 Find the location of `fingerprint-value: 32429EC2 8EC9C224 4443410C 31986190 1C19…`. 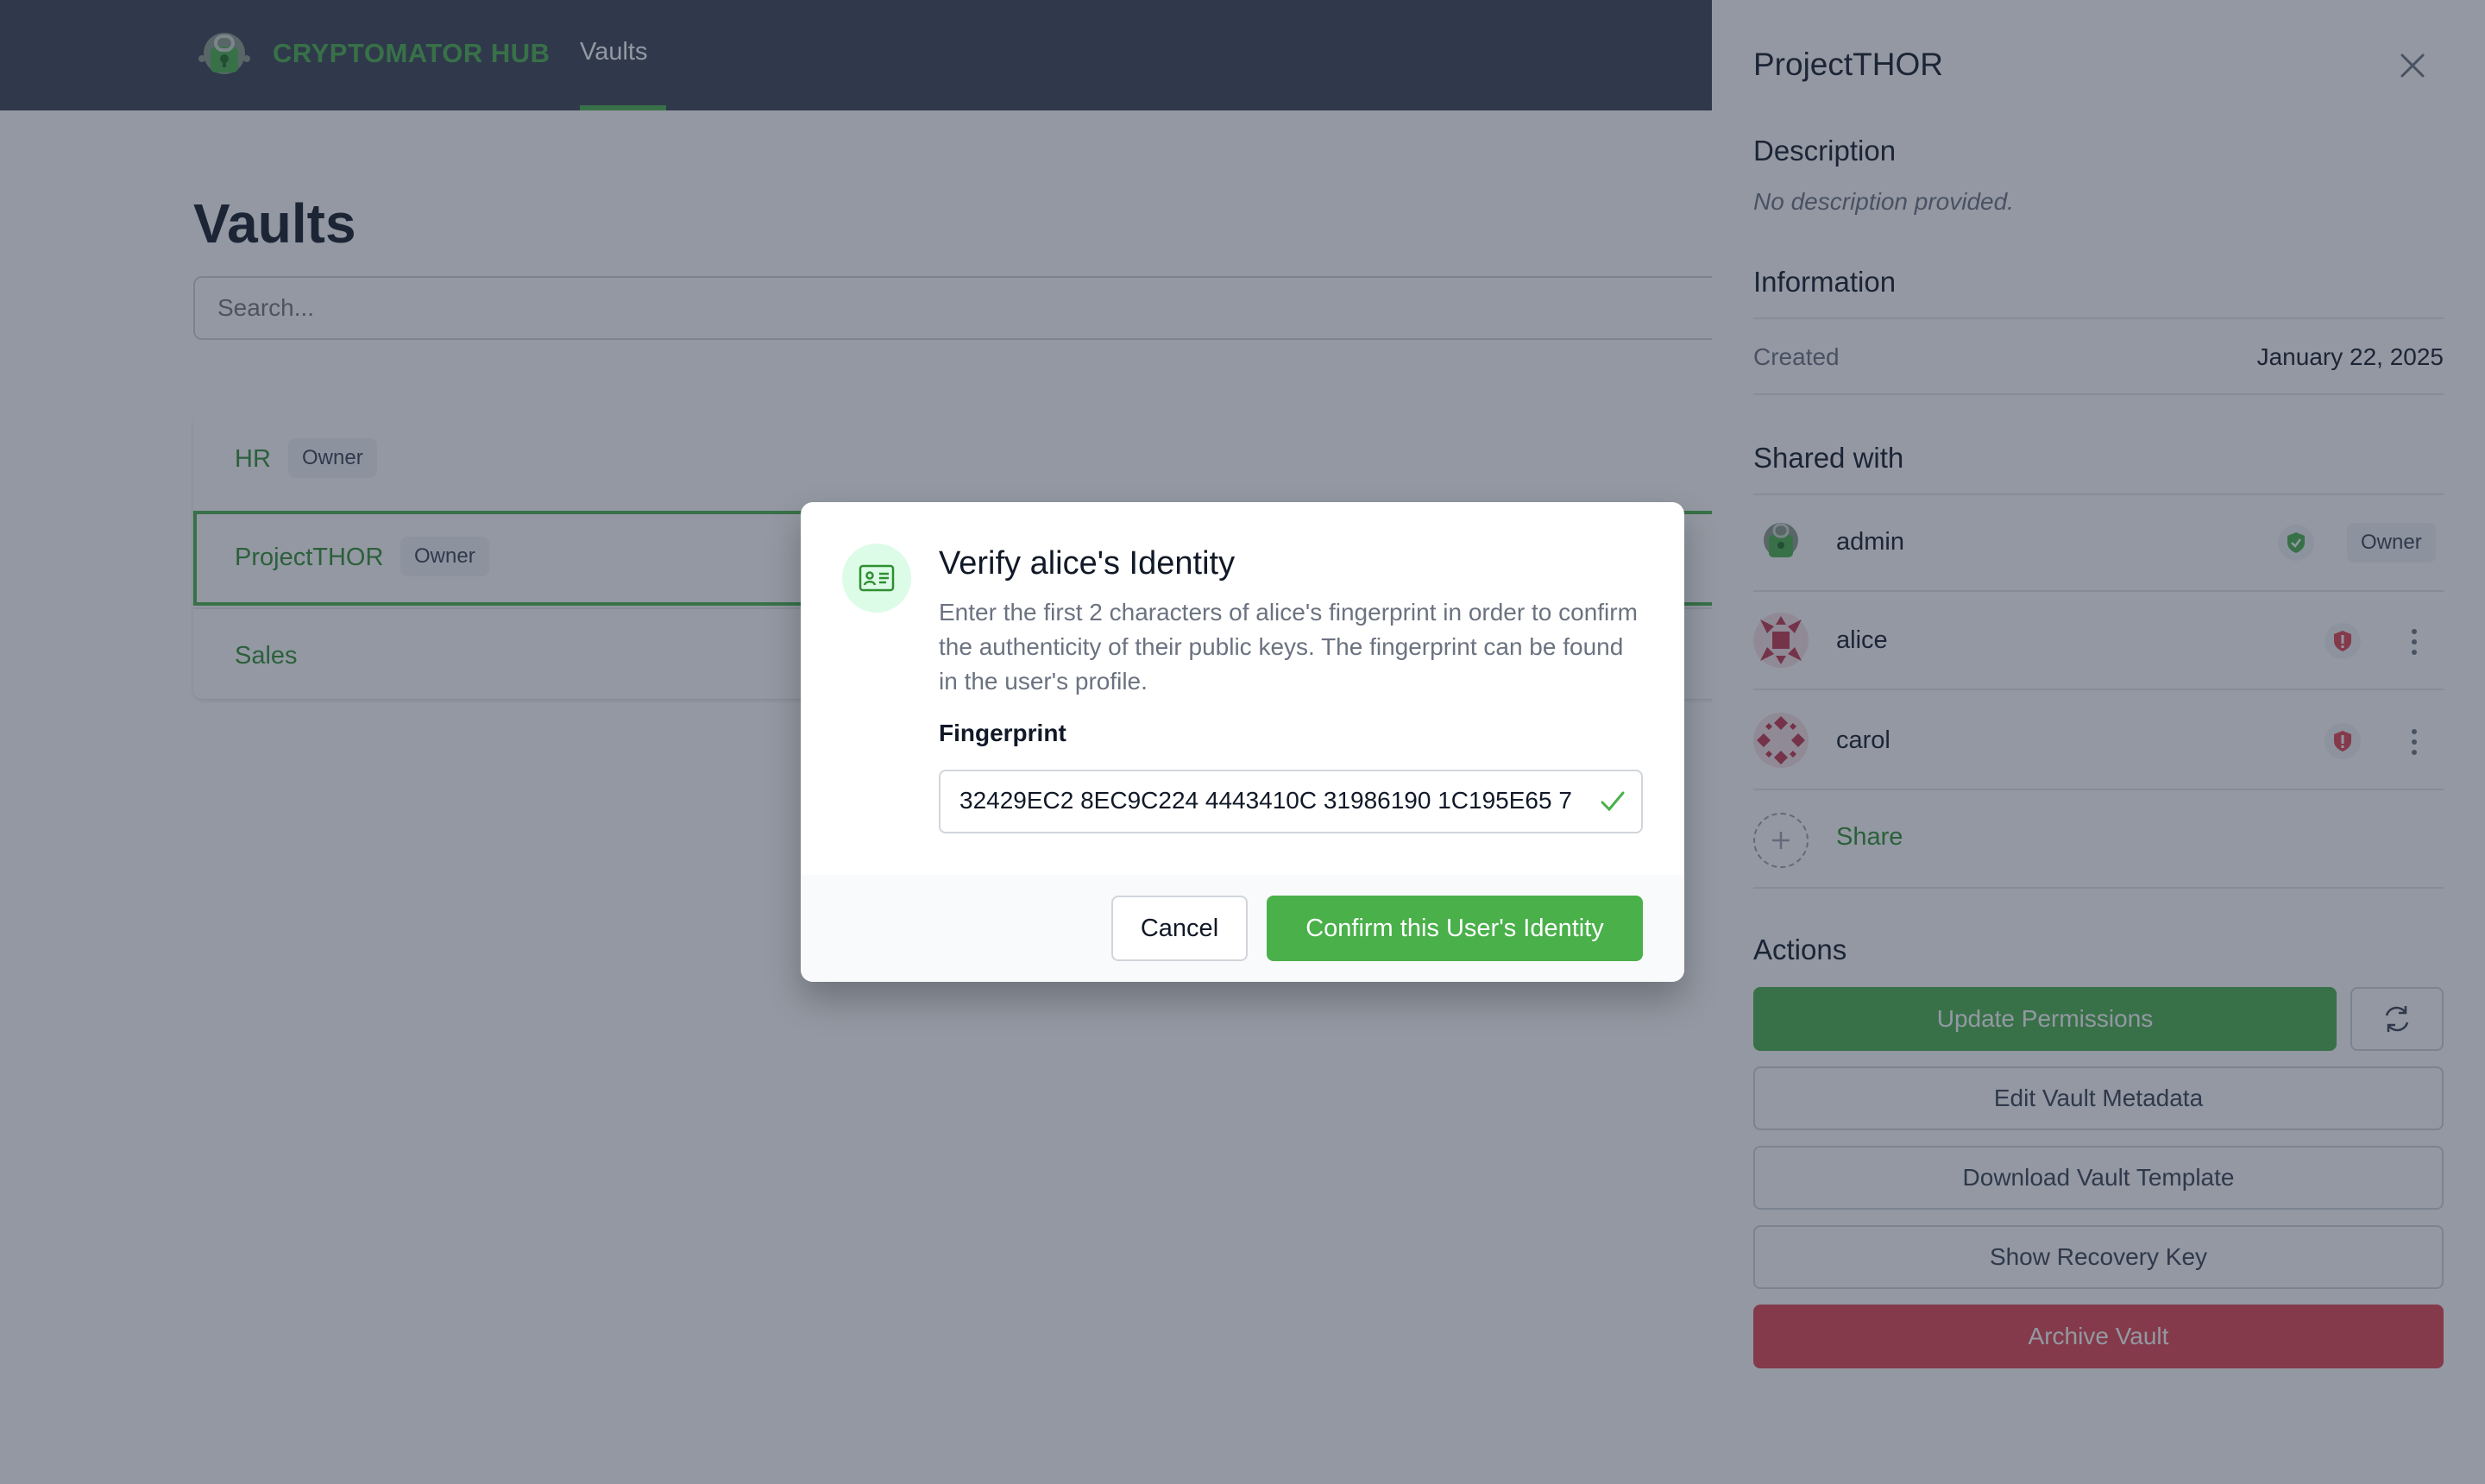

fingerprint-value: 32429EC2 8EC9C224 4443410C 31986190 1C19… is located at coordinates (1265, 800).